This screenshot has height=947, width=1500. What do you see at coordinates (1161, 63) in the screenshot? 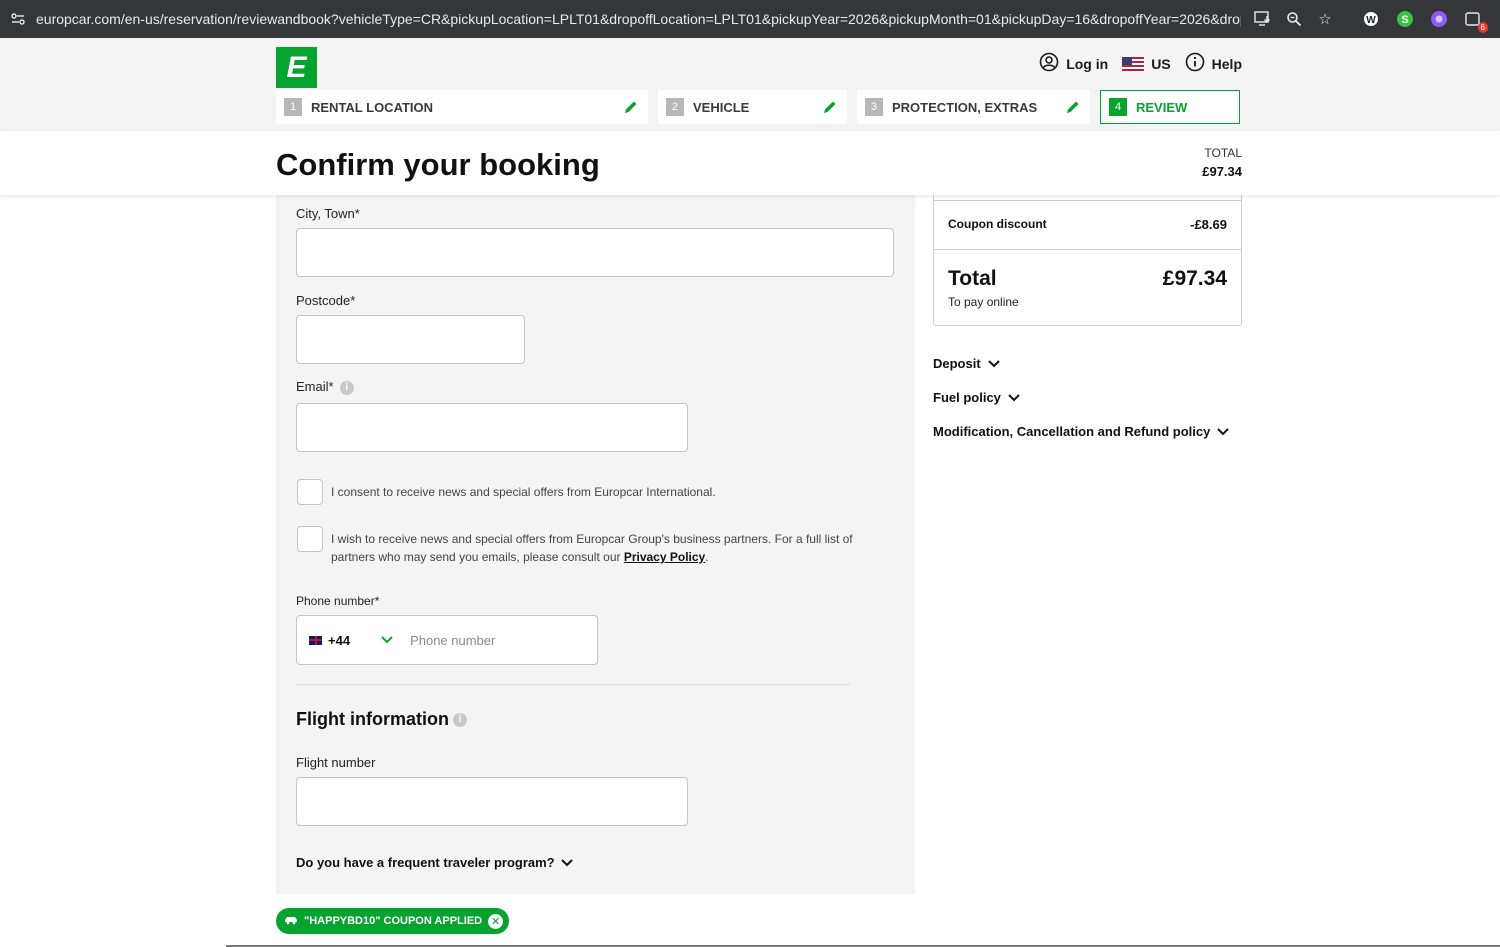
I see `country-label: US` at bounding box center [1161, 63].